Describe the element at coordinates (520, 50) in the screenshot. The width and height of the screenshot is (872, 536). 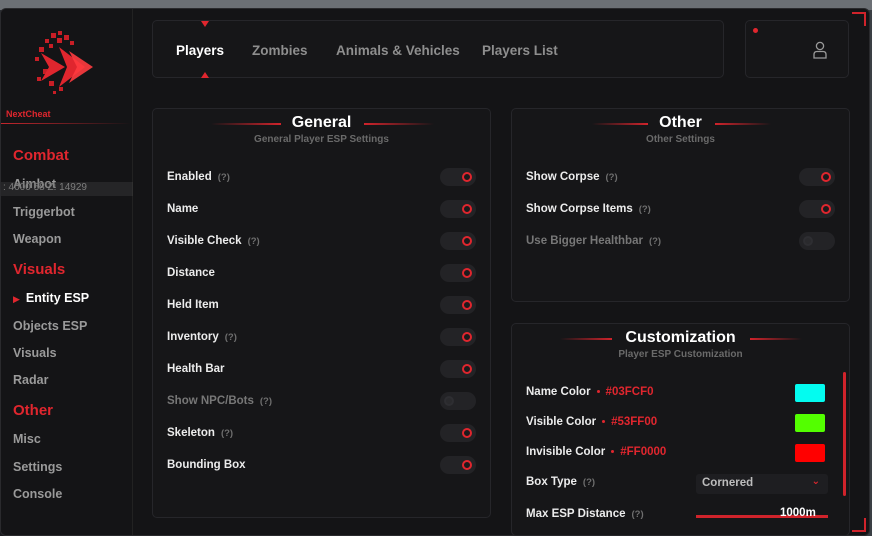
I see `tab-players-list: Players List` at that location.